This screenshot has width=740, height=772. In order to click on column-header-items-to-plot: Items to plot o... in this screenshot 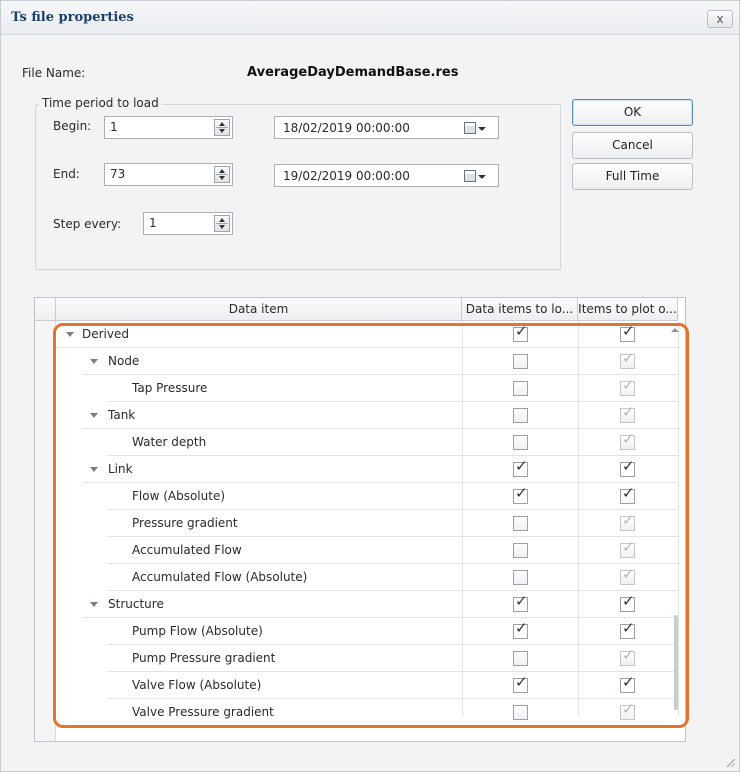, I will do `click(628, 309)`.